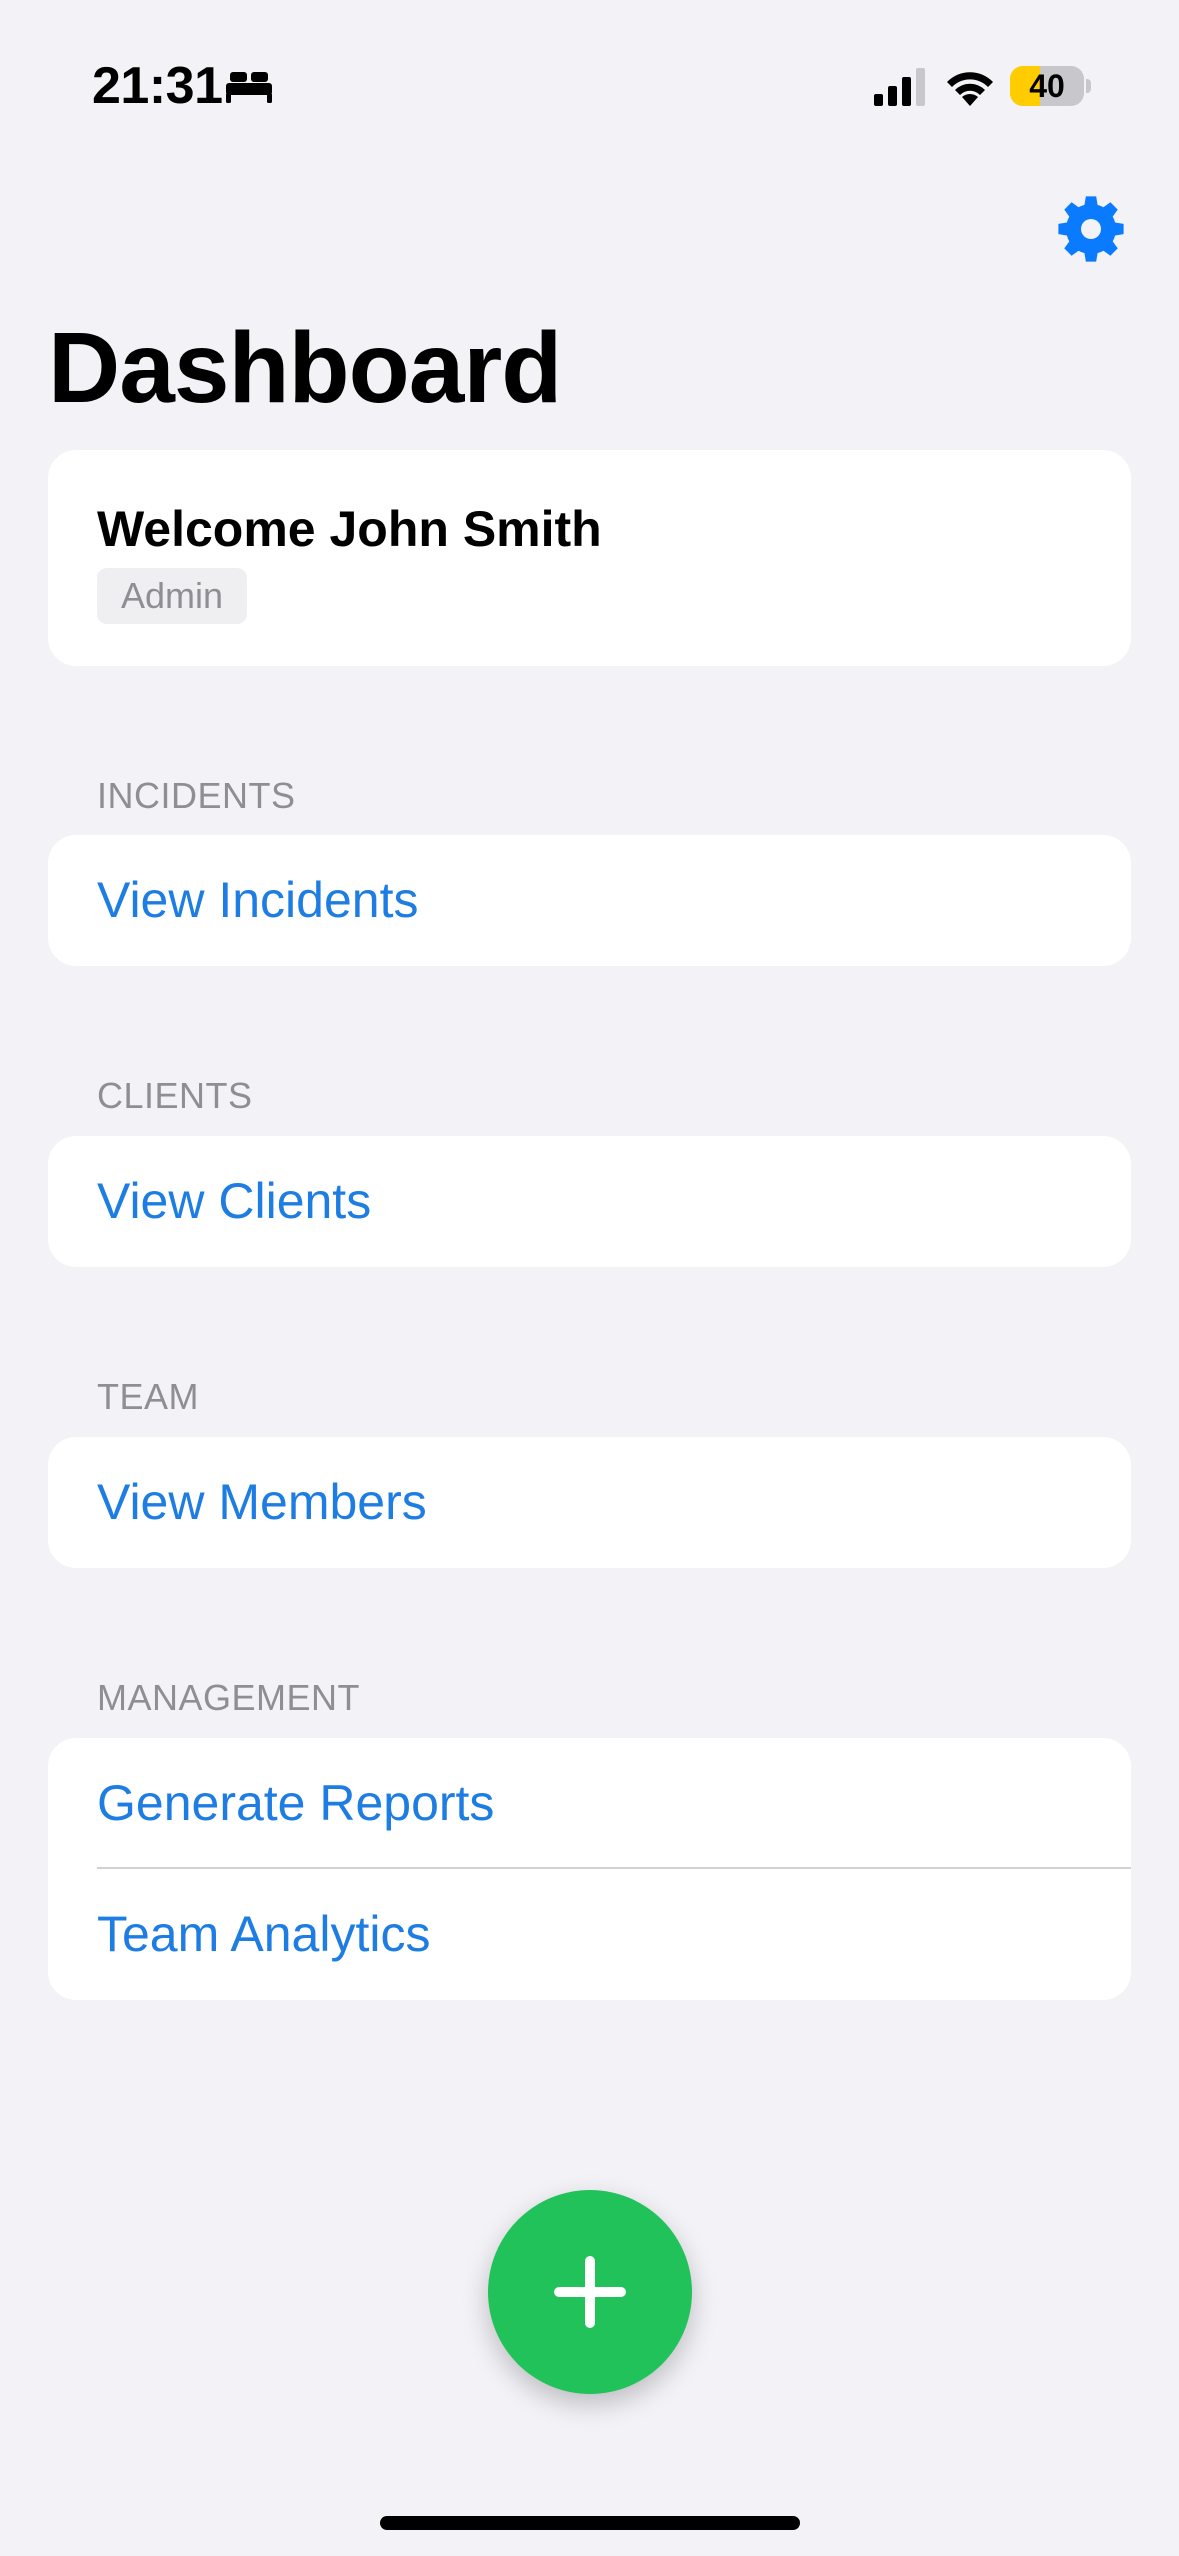 Image resolution: width=1179 pixels, height=2556 pixels. What do you see at coordinates (305, 368) in the screenshot?
I see `page-title: Dashboard` at bounding box center [305, 368].